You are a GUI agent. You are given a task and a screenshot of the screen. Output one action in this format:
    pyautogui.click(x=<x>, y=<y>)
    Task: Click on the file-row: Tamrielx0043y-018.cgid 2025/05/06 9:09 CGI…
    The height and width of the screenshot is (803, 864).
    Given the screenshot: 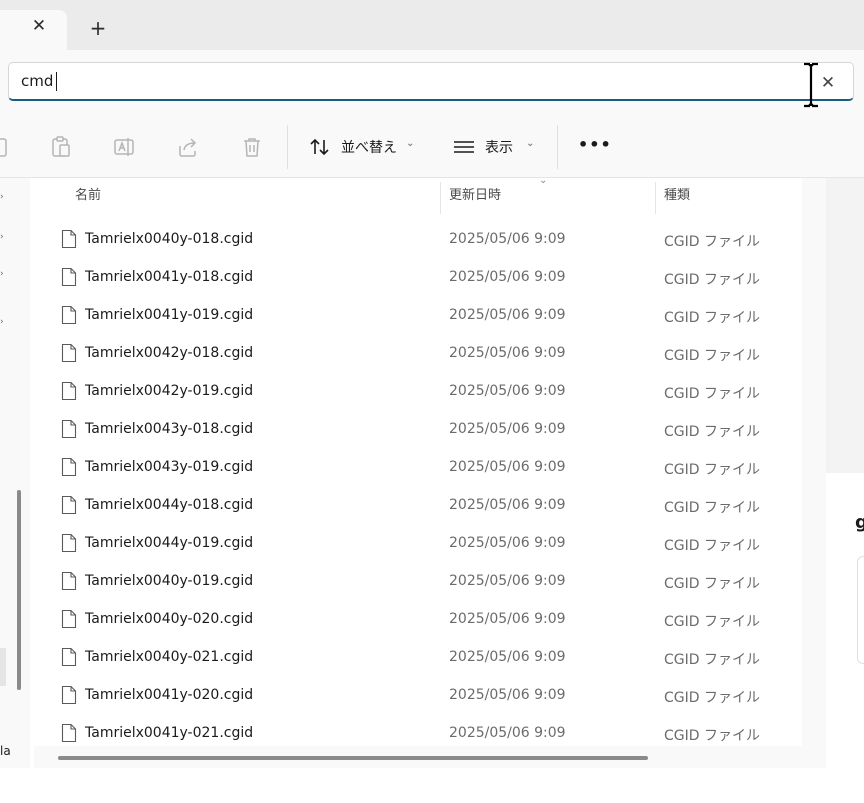 What is the action you would take?
    pyautogui.click(x=418, y=430)
    